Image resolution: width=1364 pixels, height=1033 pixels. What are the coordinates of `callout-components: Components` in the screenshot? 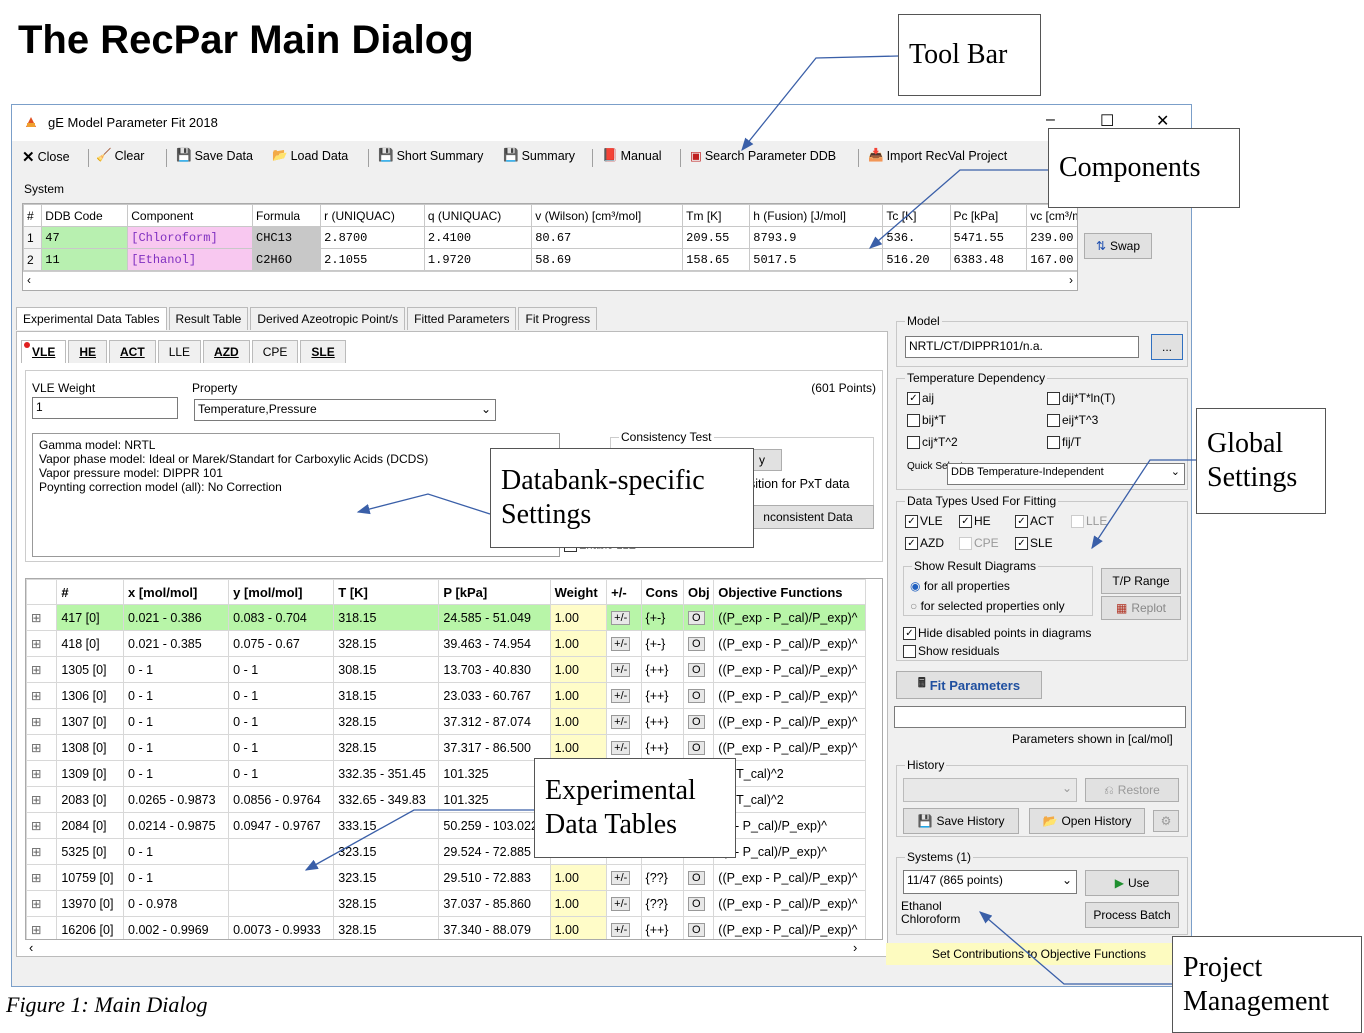 It's located at (1144, 168).